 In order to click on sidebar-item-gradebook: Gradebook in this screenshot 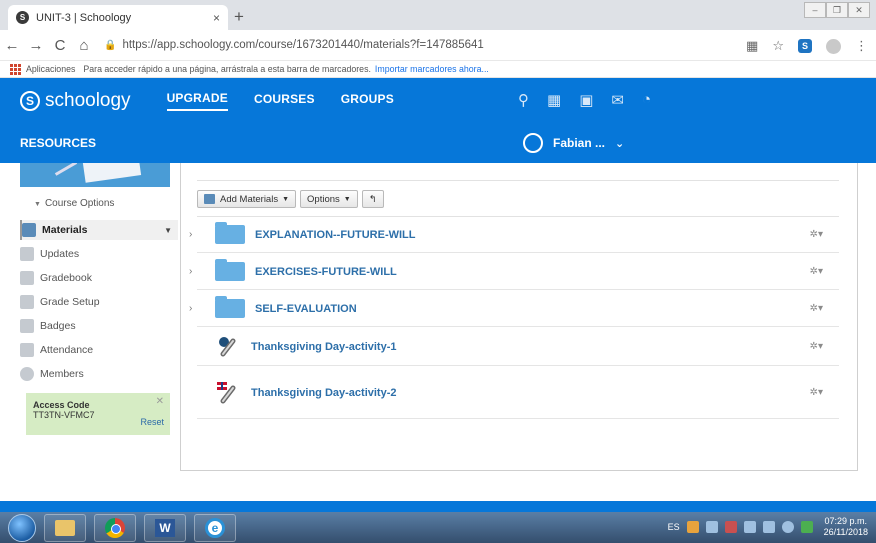, I will do `click(99, 278)`.